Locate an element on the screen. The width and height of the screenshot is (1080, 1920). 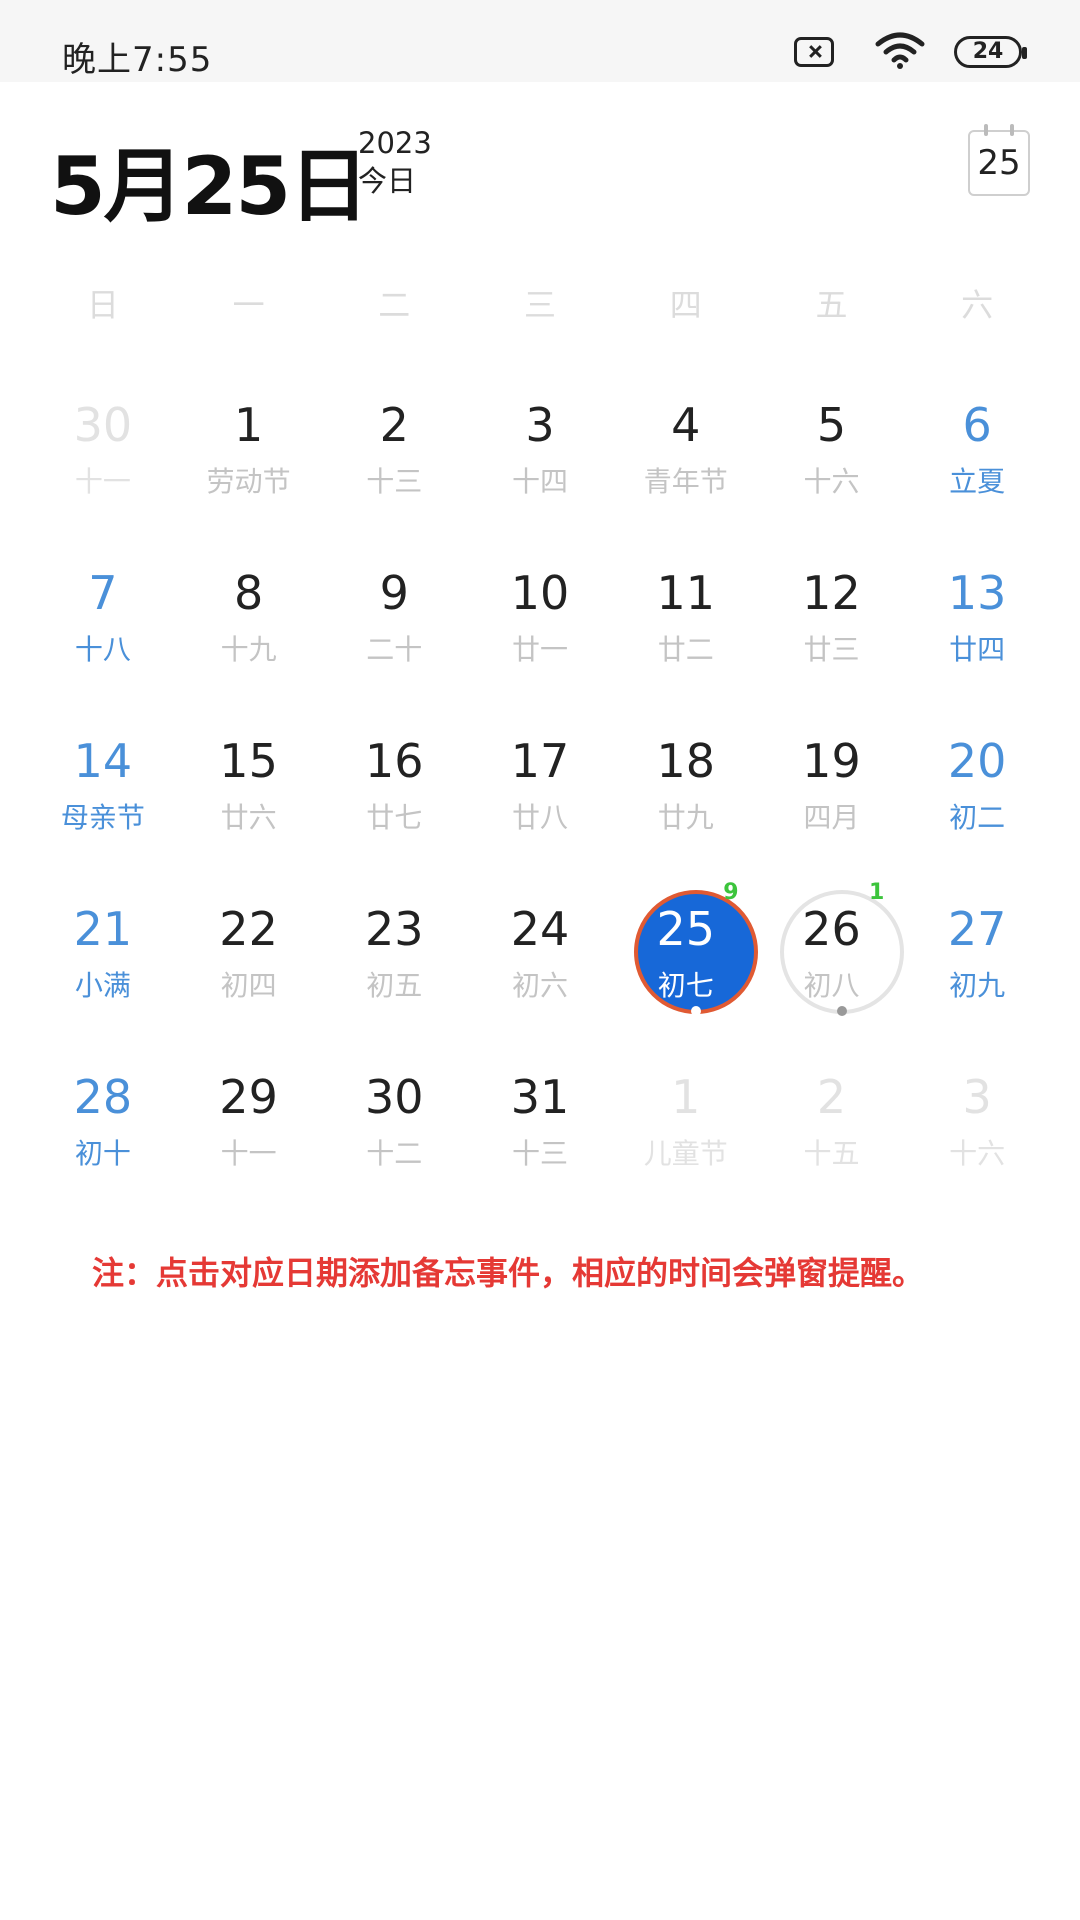
lunar-date: 十六 is located at coordinates (831, 481).